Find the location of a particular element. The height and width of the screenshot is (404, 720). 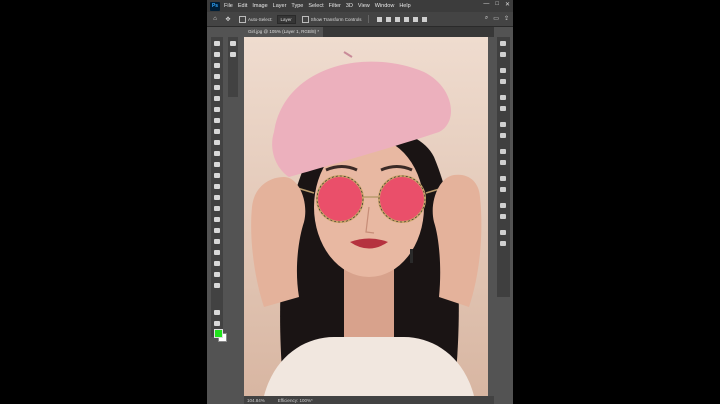

move-tool-preset-icon: ✥ is located at coordinates (228, 19).